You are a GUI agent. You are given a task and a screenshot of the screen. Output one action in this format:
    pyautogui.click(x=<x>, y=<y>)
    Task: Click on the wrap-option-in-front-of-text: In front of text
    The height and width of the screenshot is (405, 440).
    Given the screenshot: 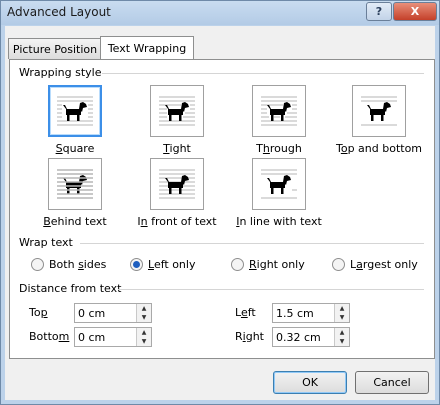 What is the action you would take?
    pyautogui.click(x=177, y=193)
    